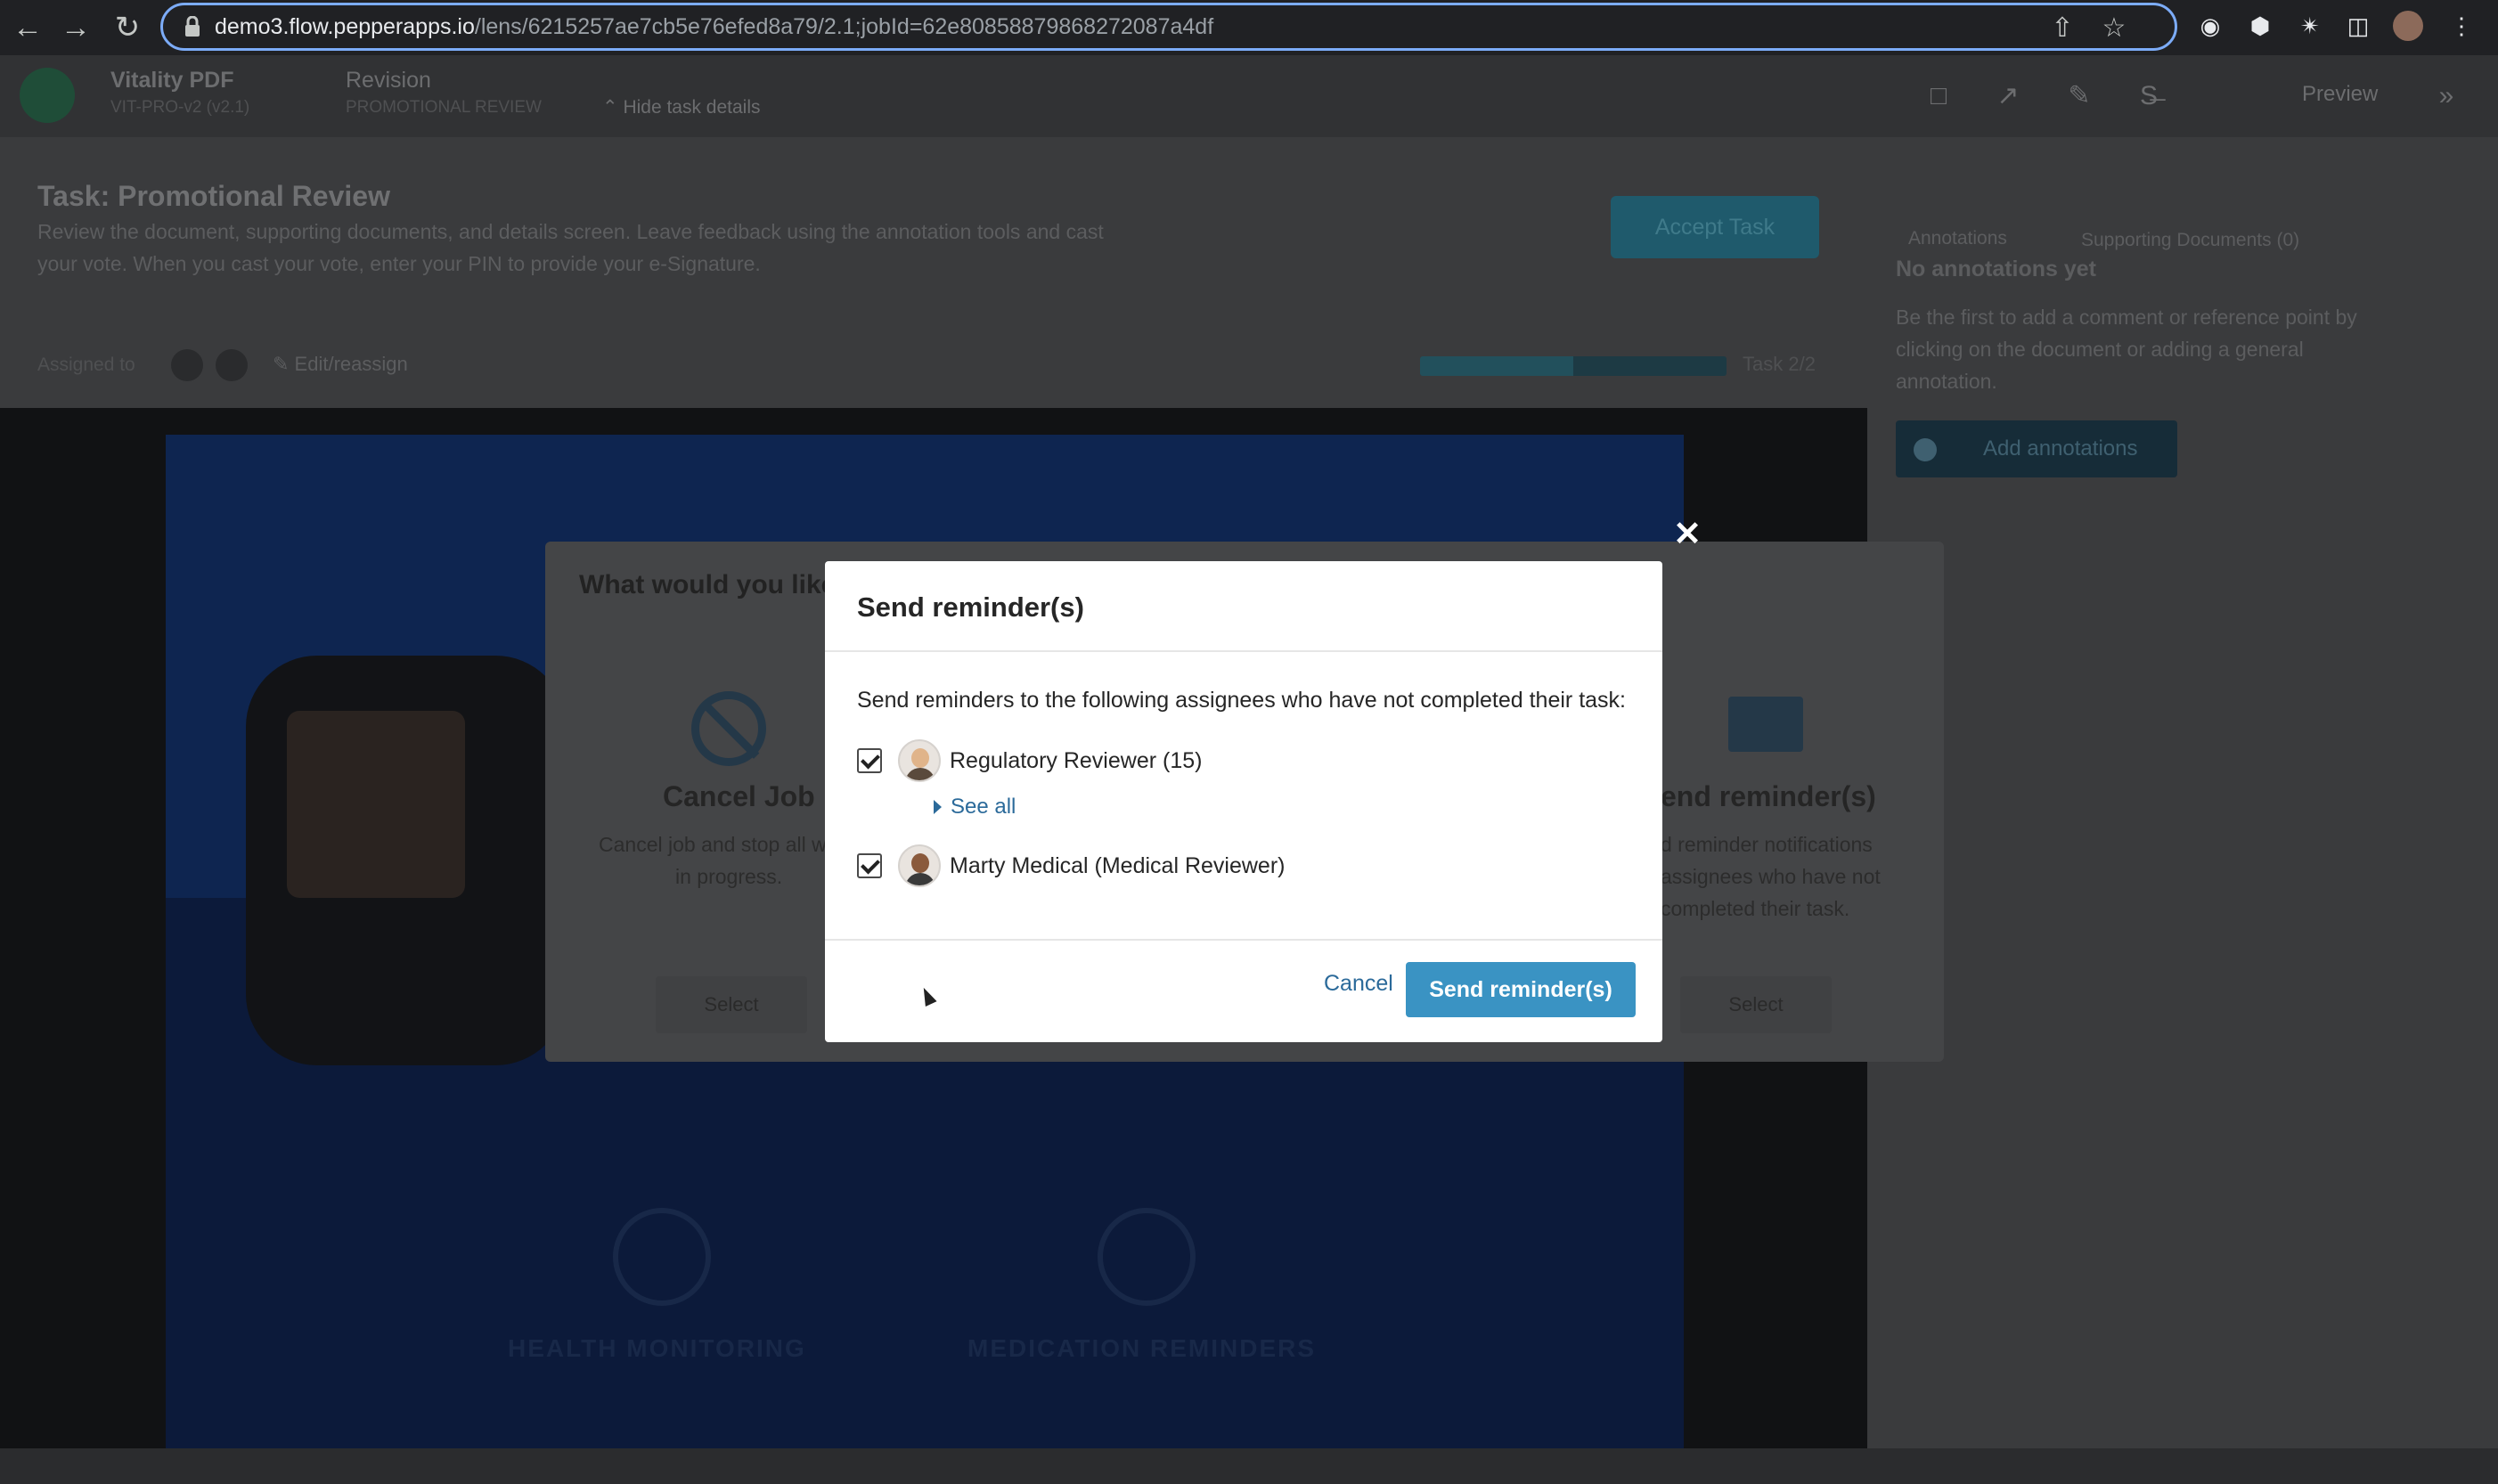 This screenshot has height=1484, width=2498. I want to click on sidebar-icon: ◫, so click(2358, 26).